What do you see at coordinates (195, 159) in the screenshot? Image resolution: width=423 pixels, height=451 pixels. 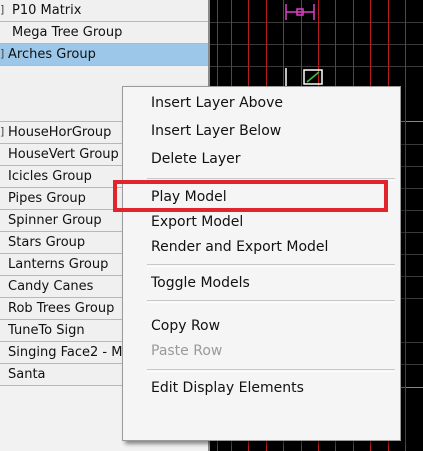 I see `menu-item-delete-layer: Delete Layer` at bounding box center [195, 159].